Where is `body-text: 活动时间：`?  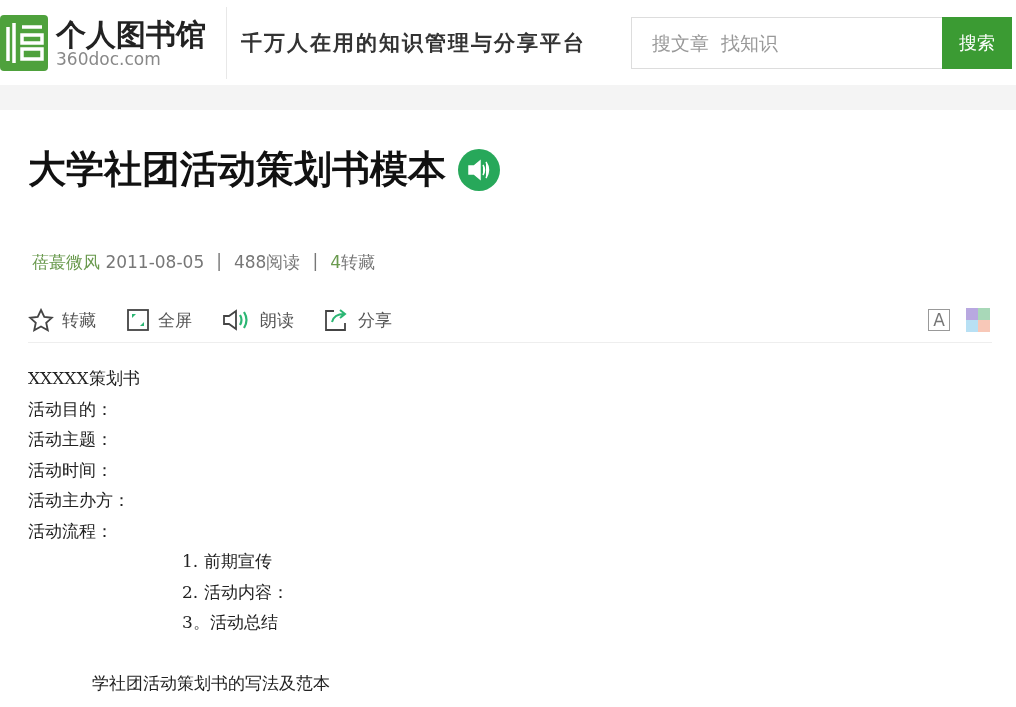
body-text: 活动时间： is located at coordinates (70, 469).